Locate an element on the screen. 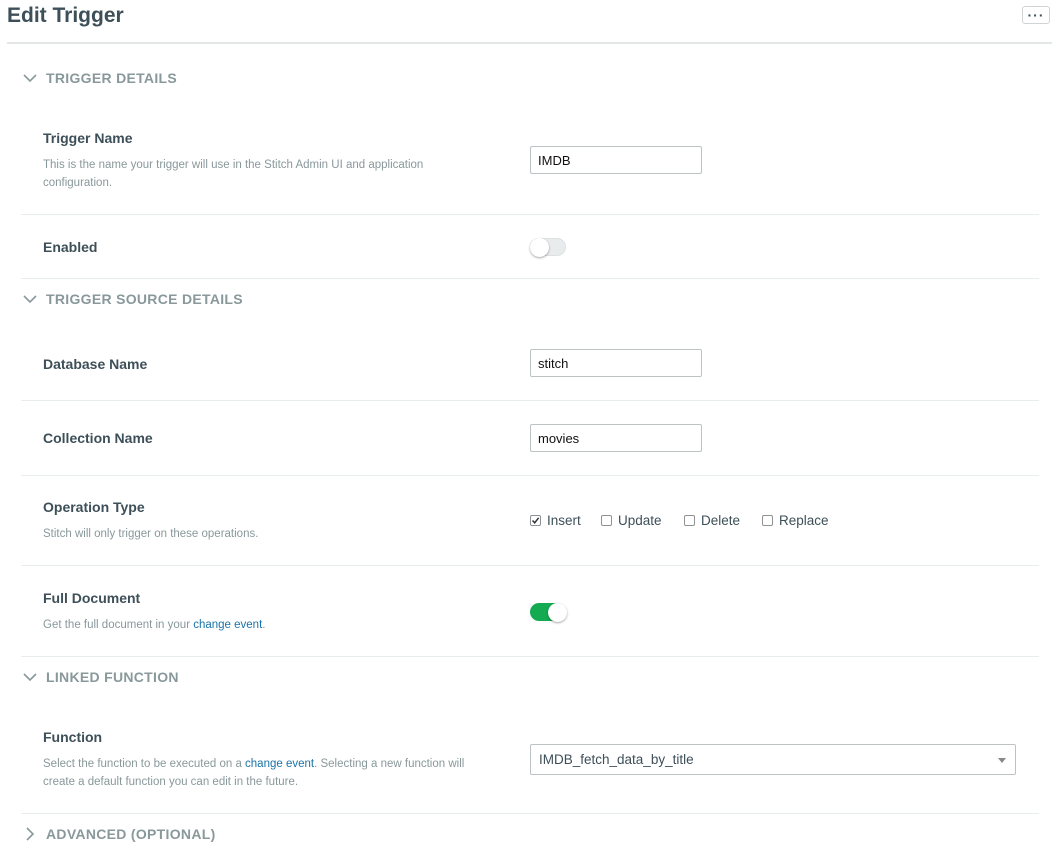 The image size is (1060, 867). trigger-name-input is located at coordinates (616, 160).